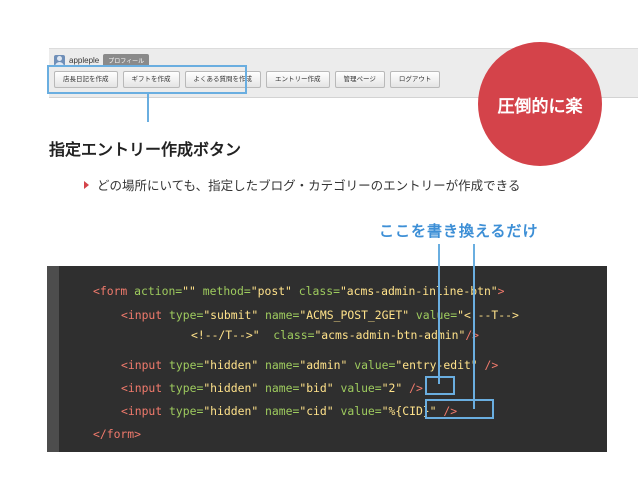  Describe the element at coordinates (145, 149) in the screenshot. I see `page-title: 指定エントリー作成ボタン` at that location.